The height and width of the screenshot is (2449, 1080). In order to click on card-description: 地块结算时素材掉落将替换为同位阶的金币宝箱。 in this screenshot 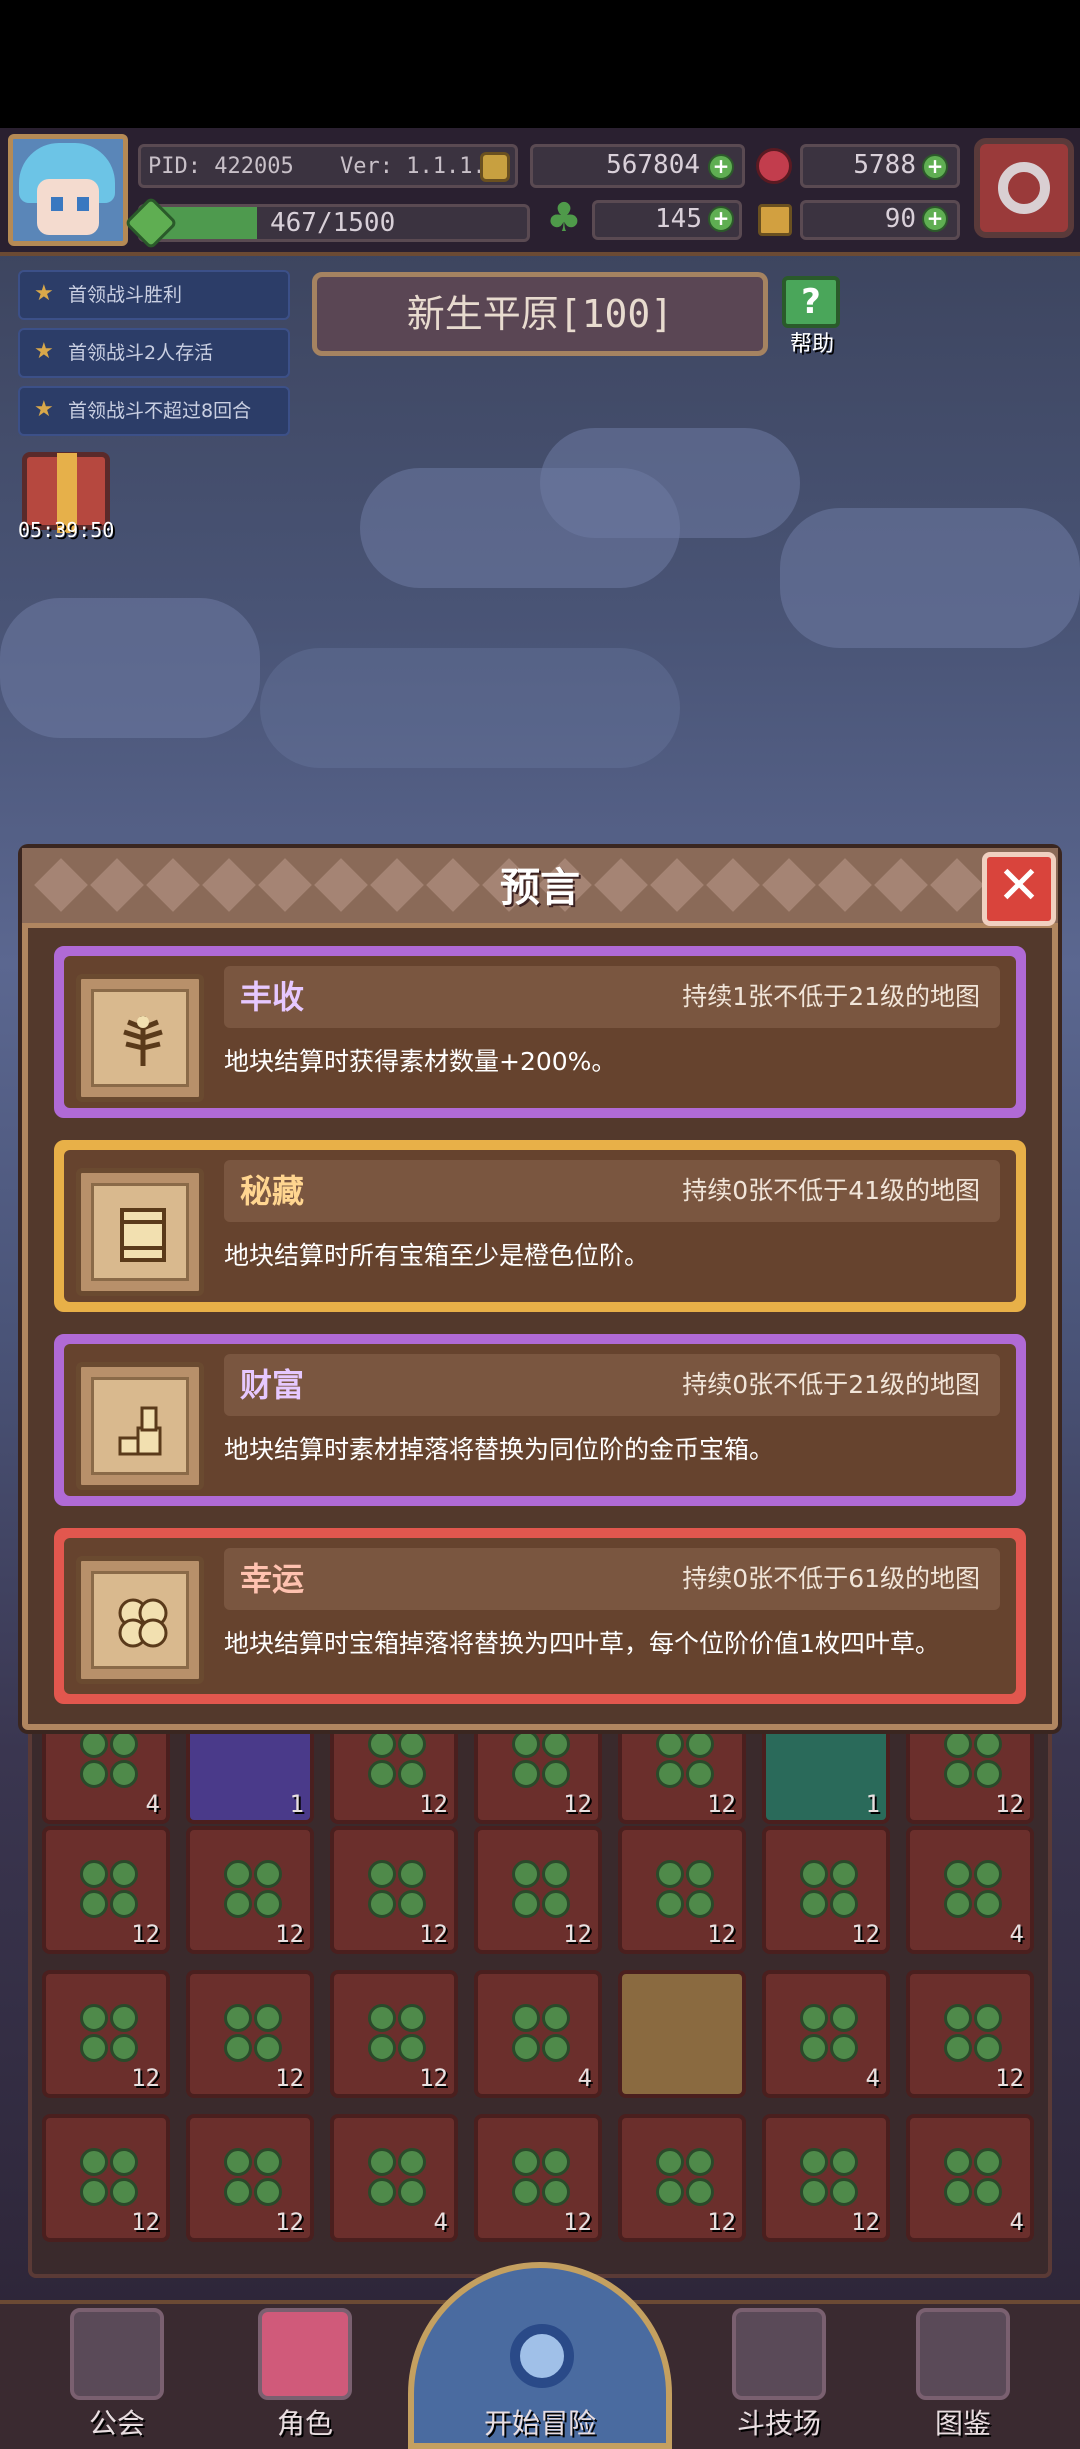, I will do `click(499, 1449)`.